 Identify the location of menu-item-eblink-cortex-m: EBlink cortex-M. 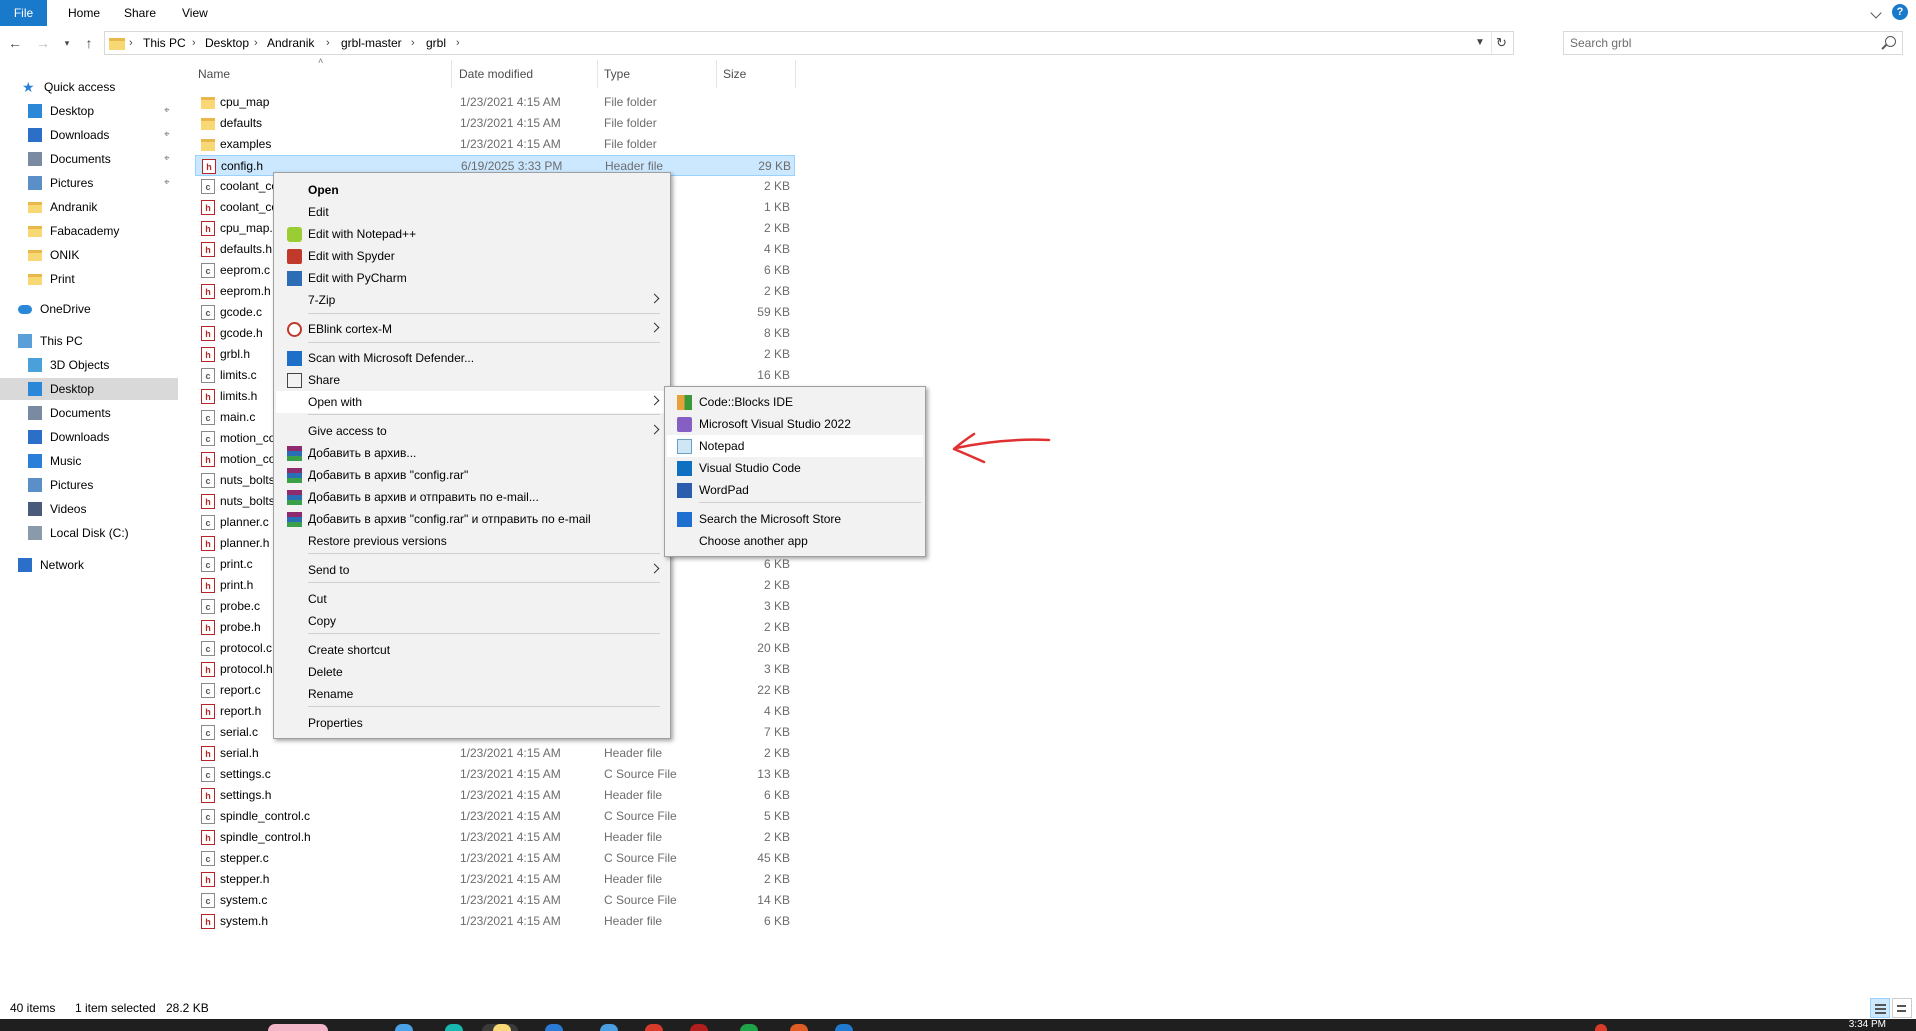
(472, 329).